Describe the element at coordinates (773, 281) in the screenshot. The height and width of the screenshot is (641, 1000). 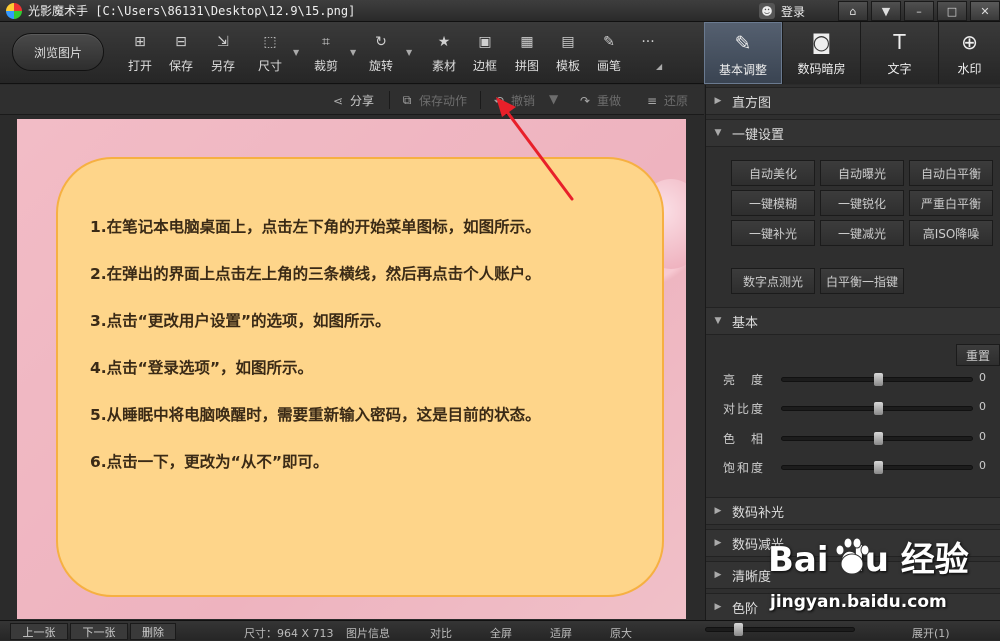
I see `spot-metering-button: 数字点测光` at that location.